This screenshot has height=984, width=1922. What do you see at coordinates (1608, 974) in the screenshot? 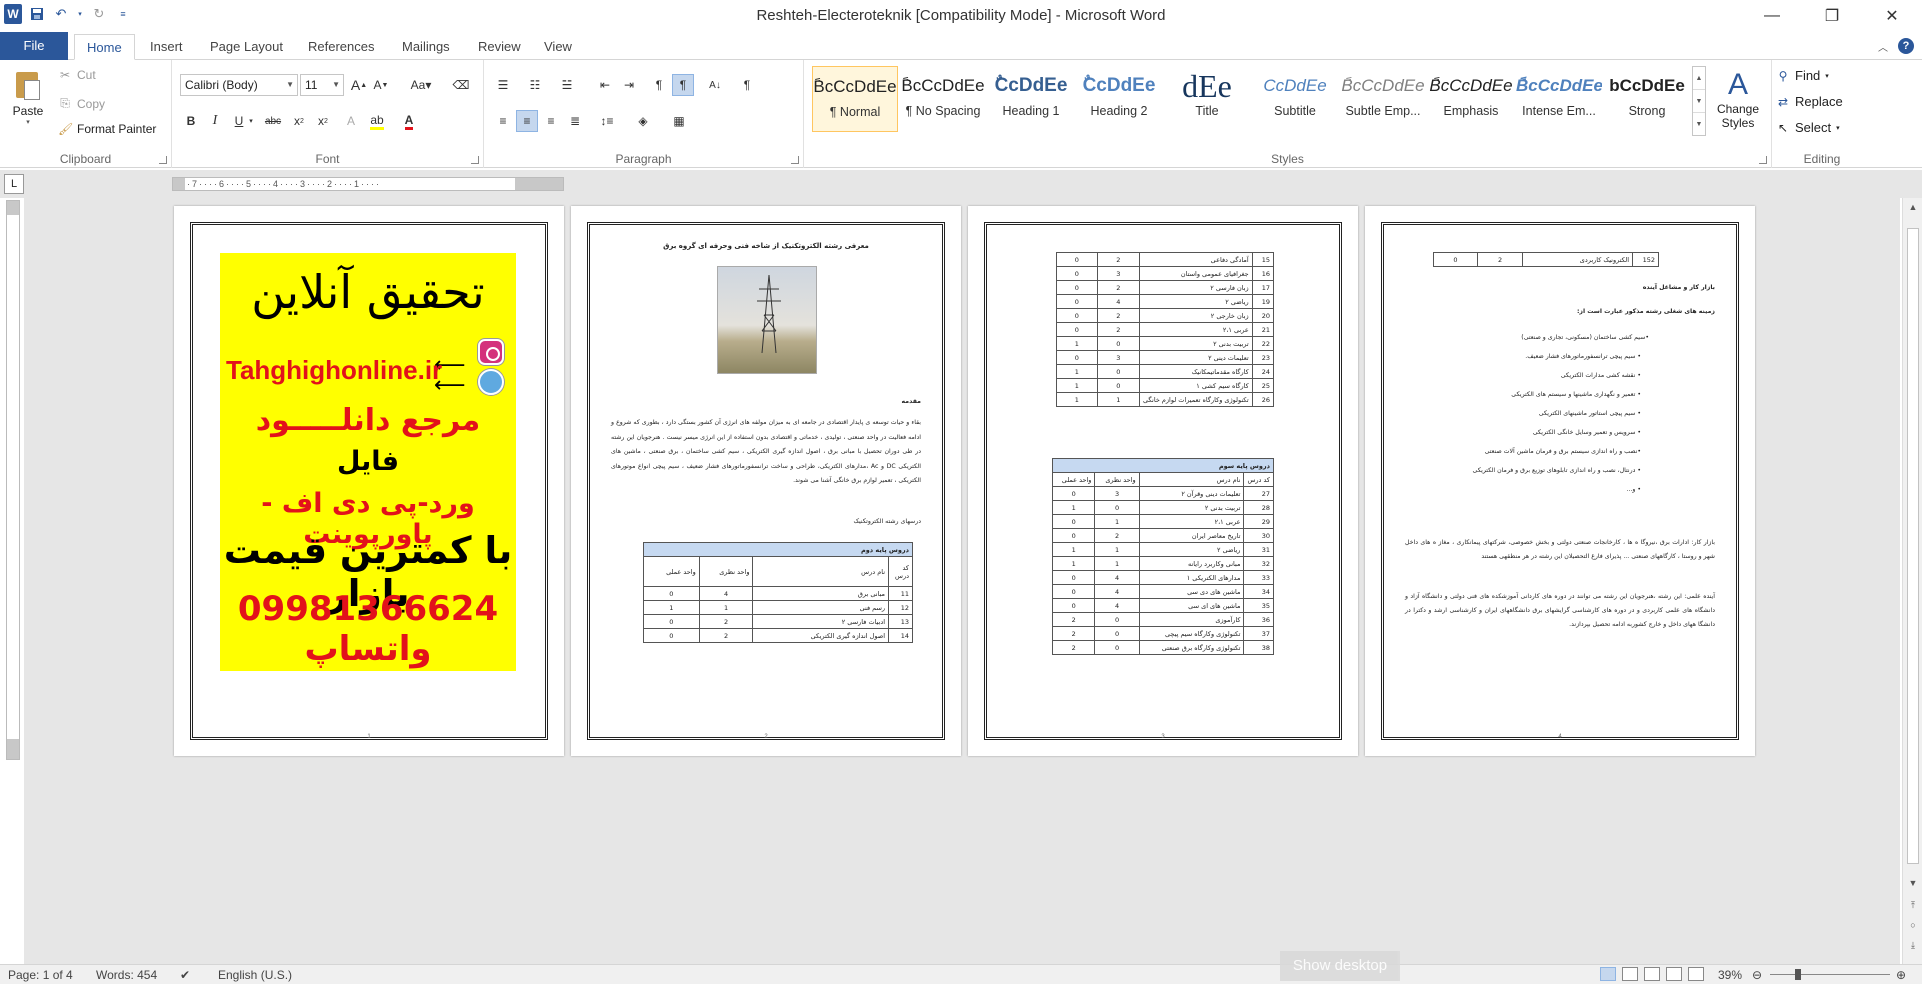
I see `print-layout-icon` at bounding box center [1608, 974].